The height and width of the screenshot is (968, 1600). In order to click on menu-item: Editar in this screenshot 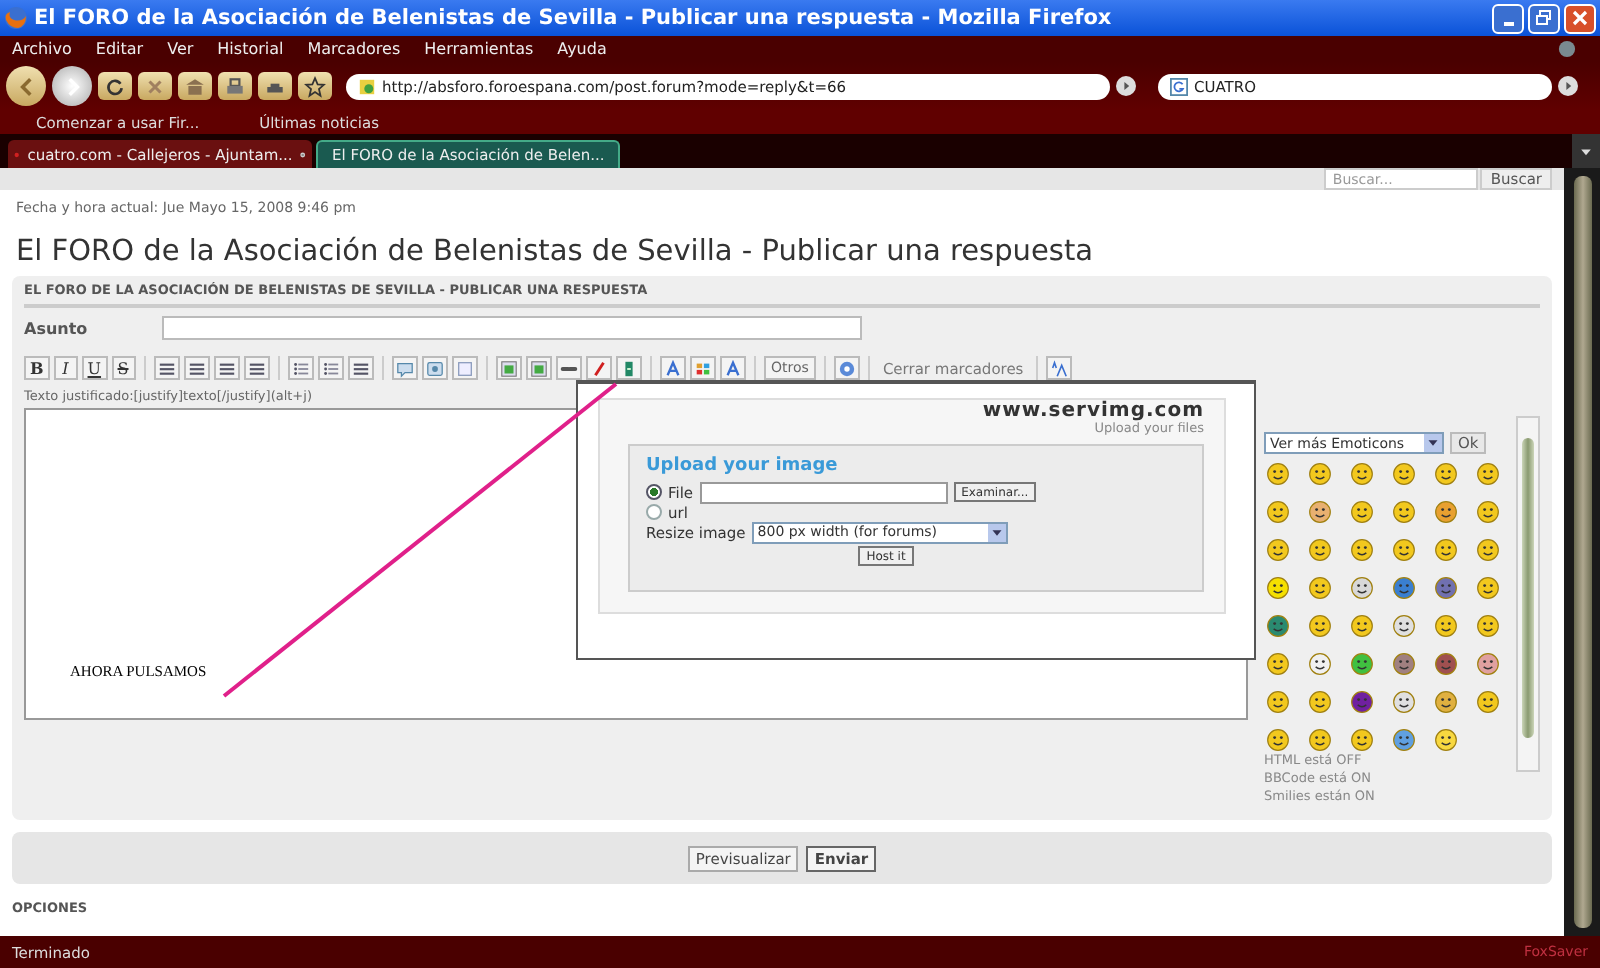, I will do `click(119, 49)`.